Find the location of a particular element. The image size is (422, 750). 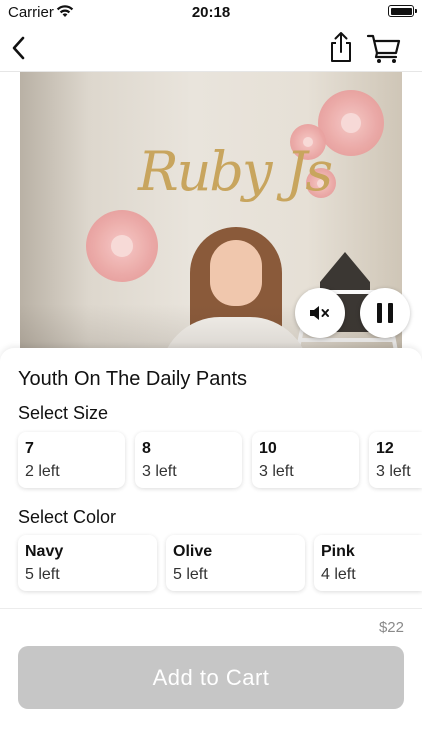

color-option: Navy 5 left is located at coordinates (87, 563).